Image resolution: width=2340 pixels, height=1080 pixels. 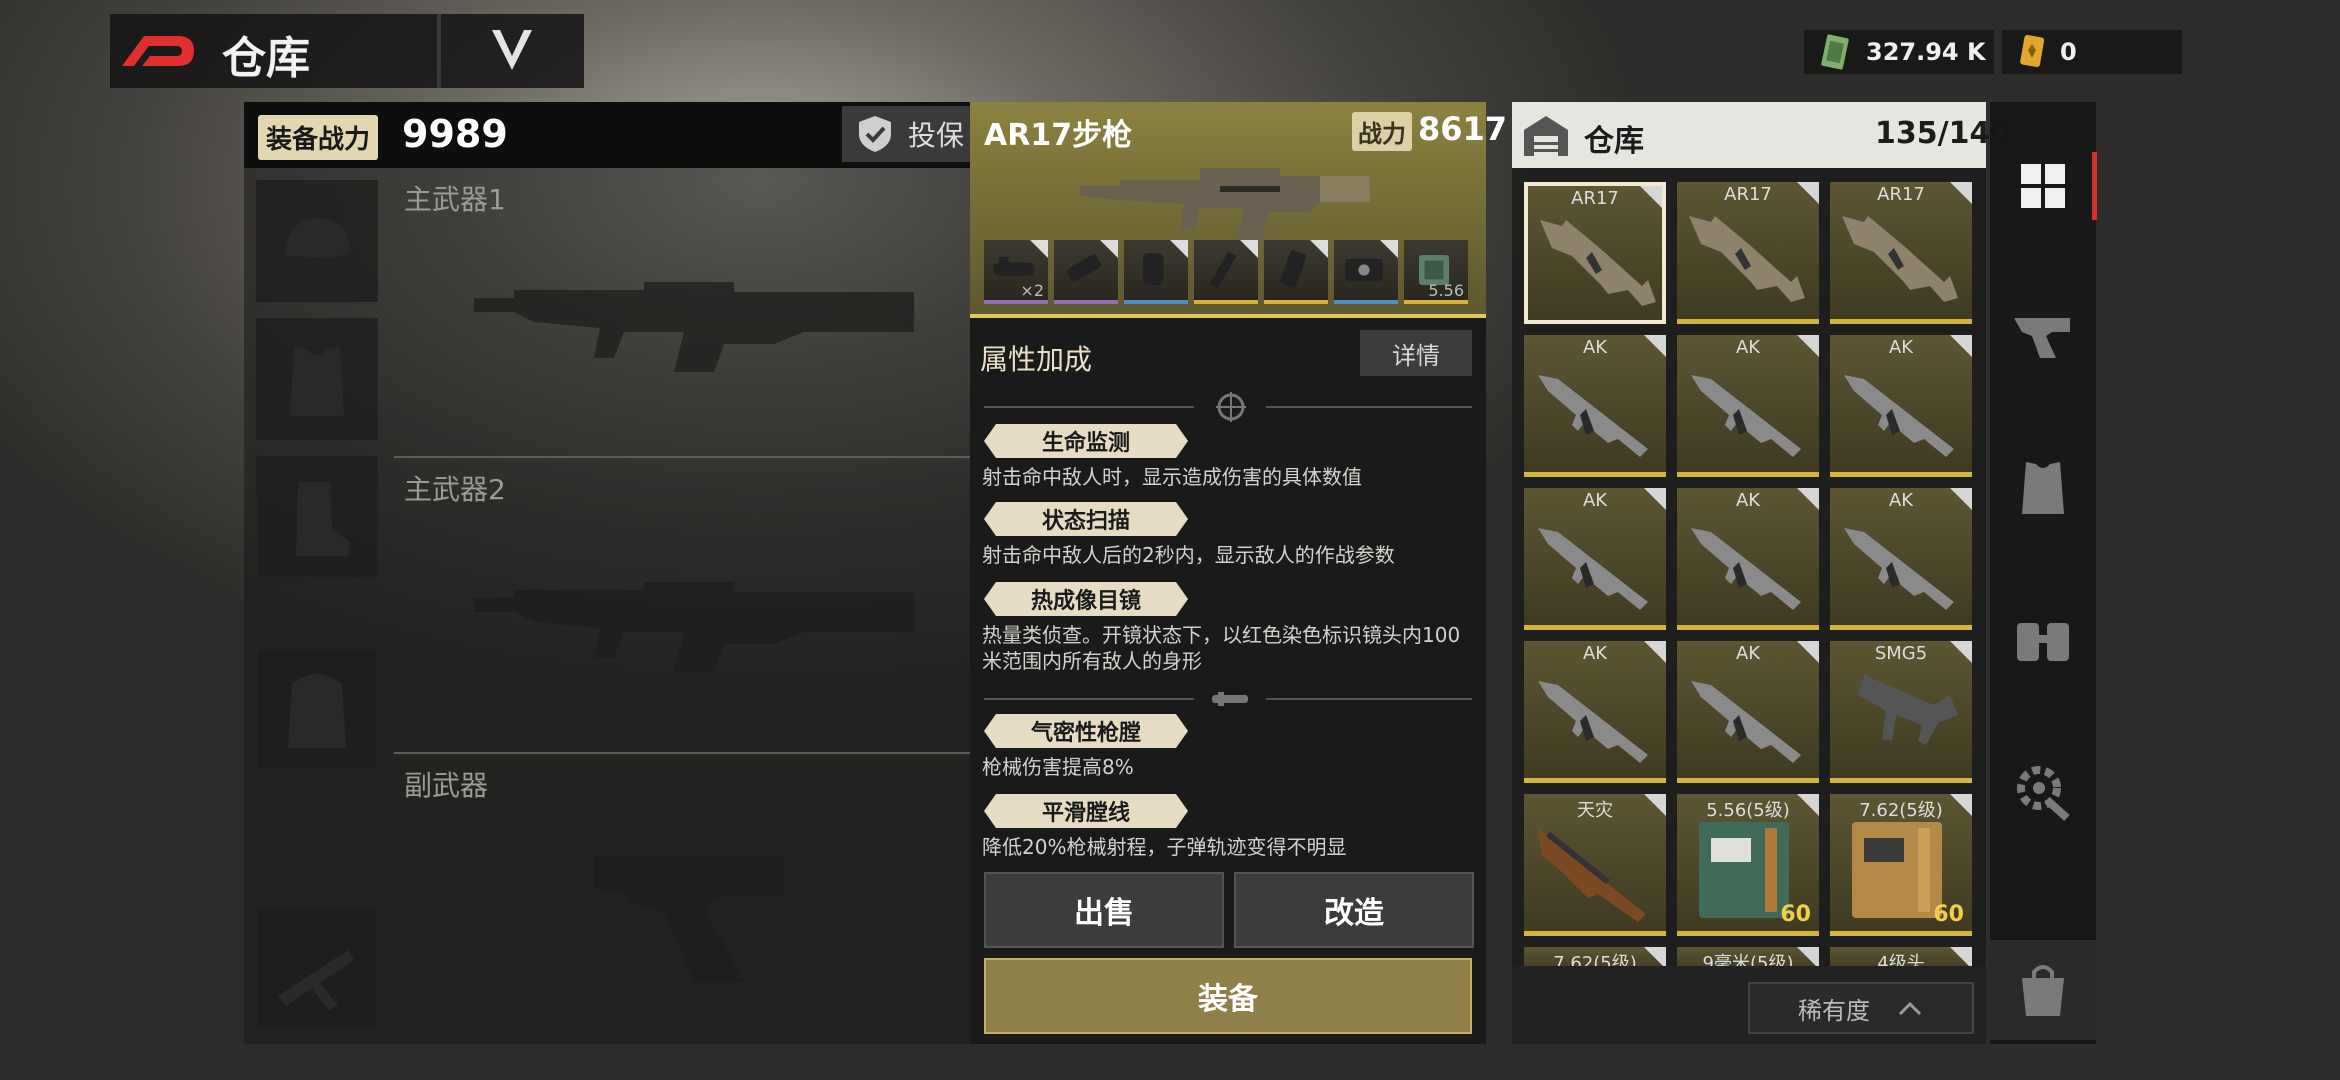 I want to click on warehouse-item: 5.56(5级) 60, so click(x=1748, y=865).